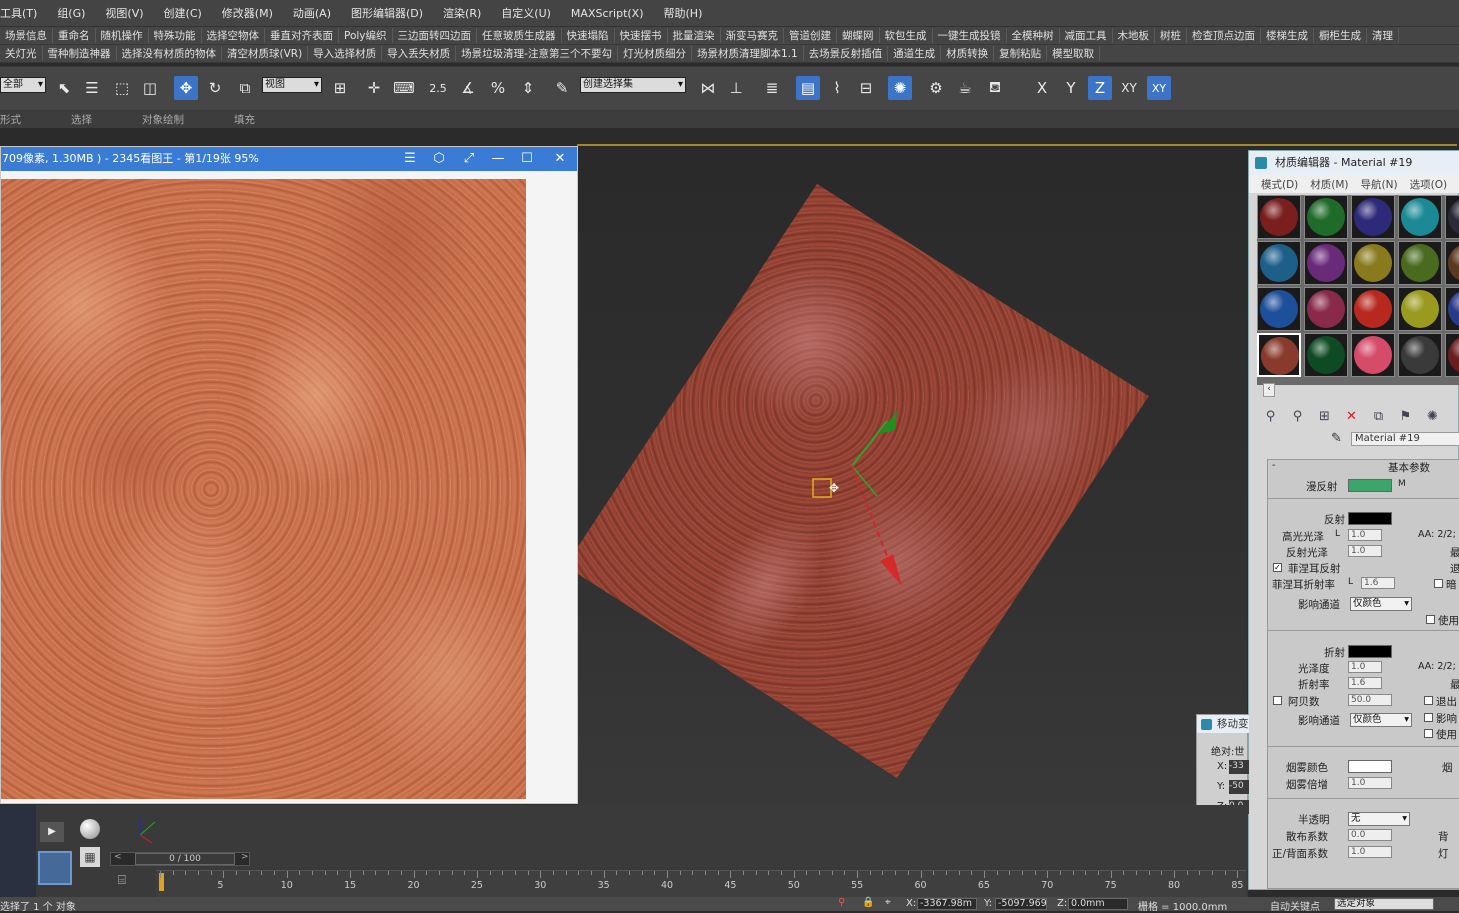 Image resolution: width=1459 pixels, height=913 pixels. What do you see at coordinates (1381, 720) in the screenshot?
I see `affect-channels-dropdown-2: 仅颜色` at bounding box center [1381, 720].